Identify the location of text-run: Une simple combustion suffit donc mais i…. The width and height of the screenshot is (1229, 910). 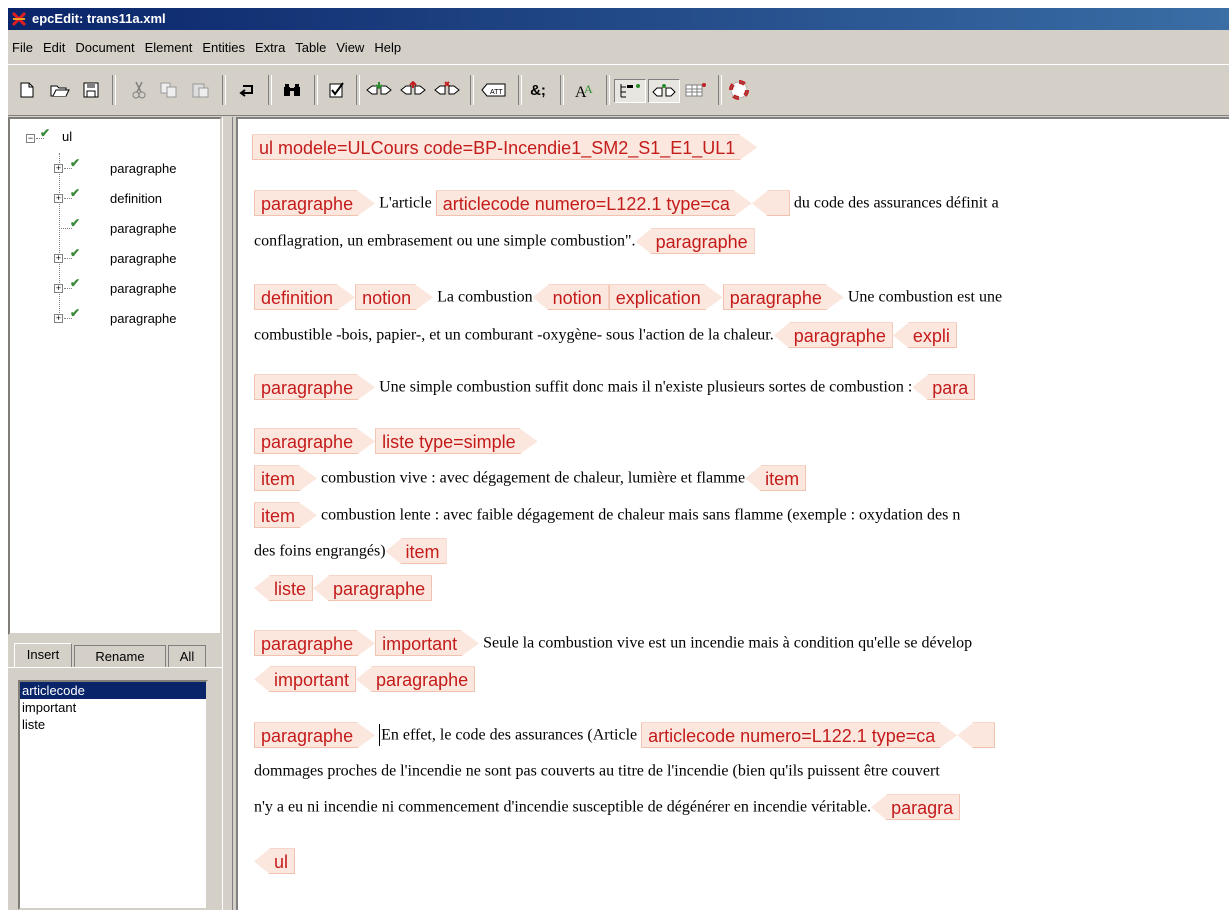
(645, 386).